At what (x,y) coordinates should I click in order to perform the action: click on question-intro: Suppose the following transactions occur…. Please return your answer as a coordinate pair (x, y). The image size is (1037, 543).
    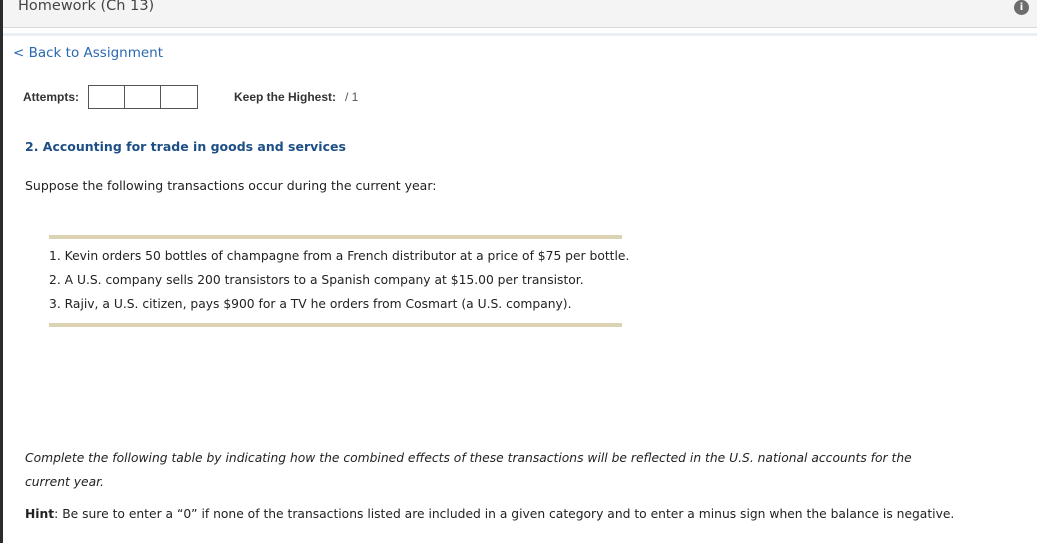
    Looking at the image, I should click on (231, 185).